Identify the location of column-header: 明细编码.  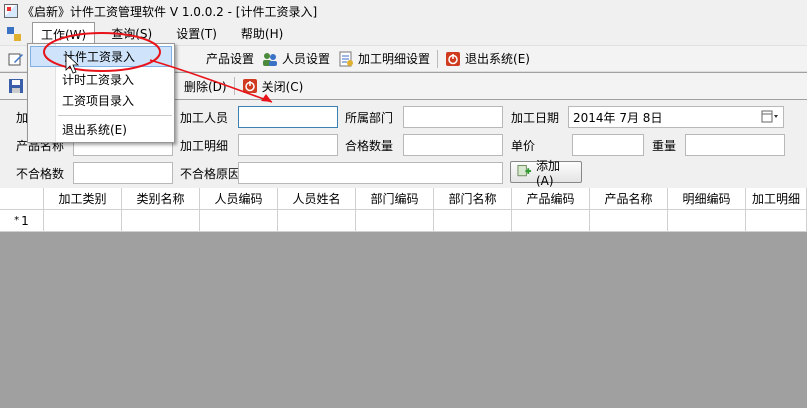
(707, 199).